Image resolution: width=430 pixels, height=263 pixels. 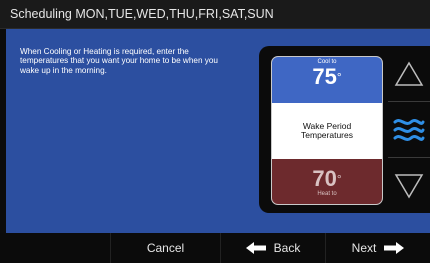 I want to click on heat-setpoint: 70° Heat to, so click(x=327, y=181).